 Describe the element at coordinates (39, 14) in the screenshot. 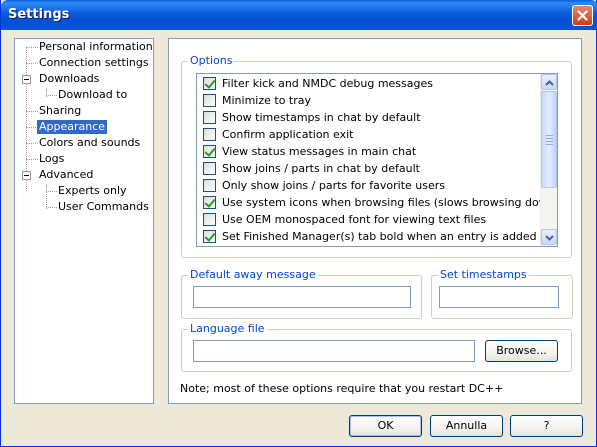

I see `window-title: Settings` at that location.